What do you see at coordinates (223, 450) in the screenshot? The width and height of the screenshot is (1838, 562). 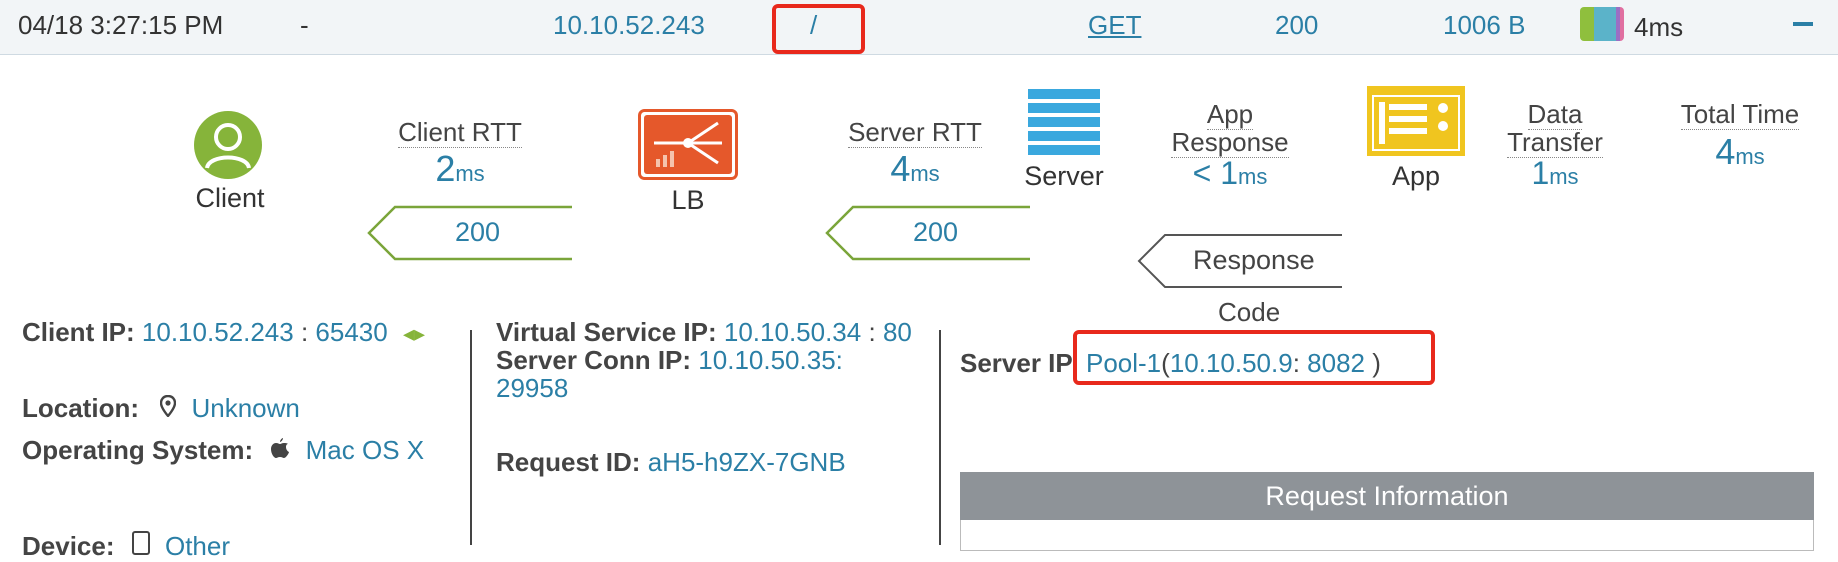 I see `os-row: Operating System: Mac OS X` at bounding box center [223, 450].